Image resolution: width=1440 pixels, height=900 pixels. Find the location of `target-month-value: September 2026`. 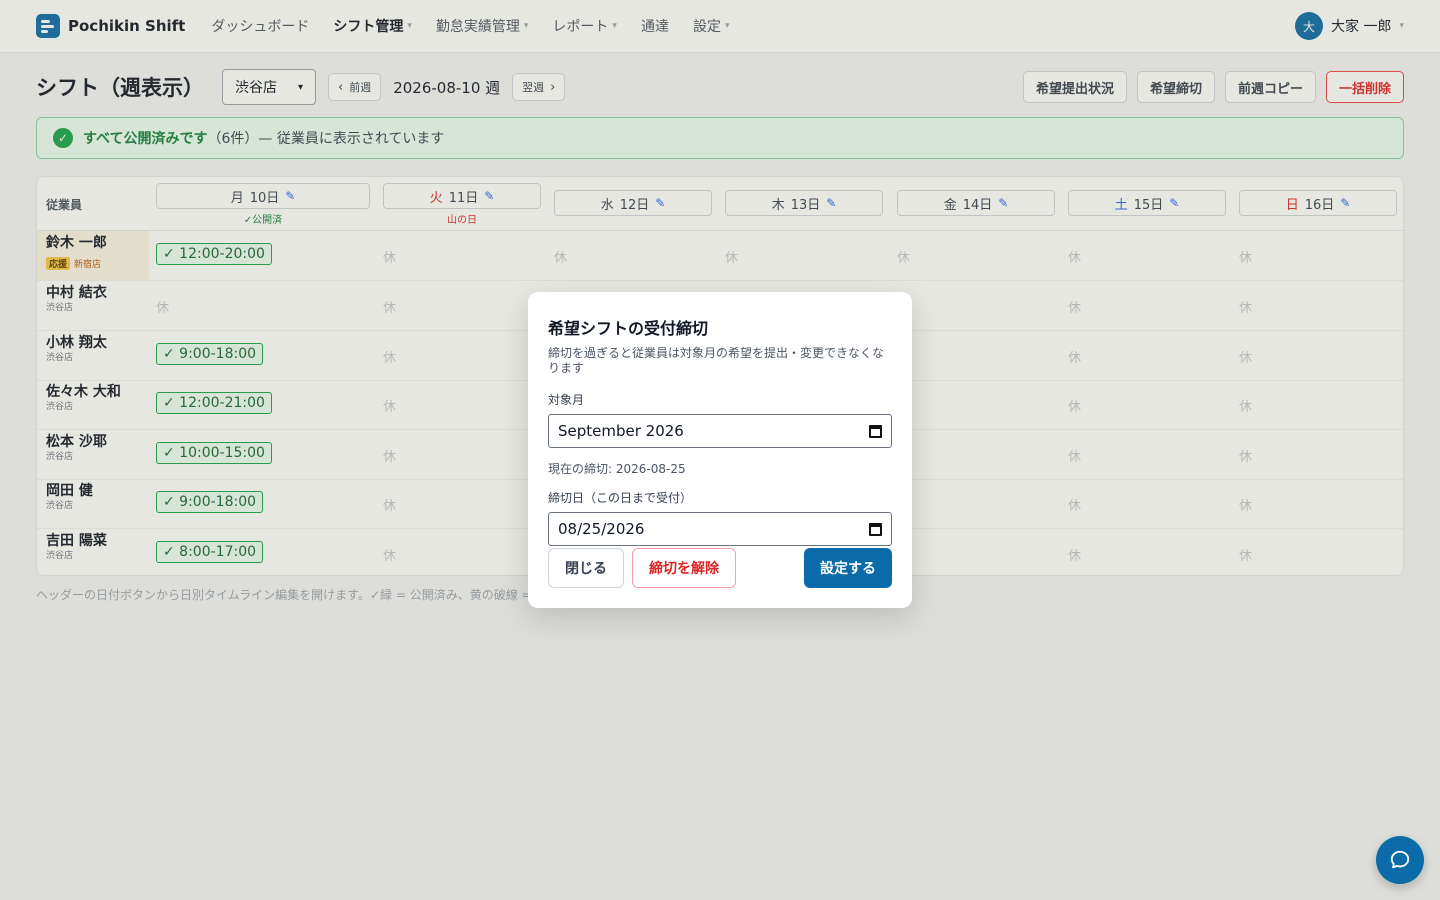

target-month-value: September 2026 is located at coordinates (621, 431).